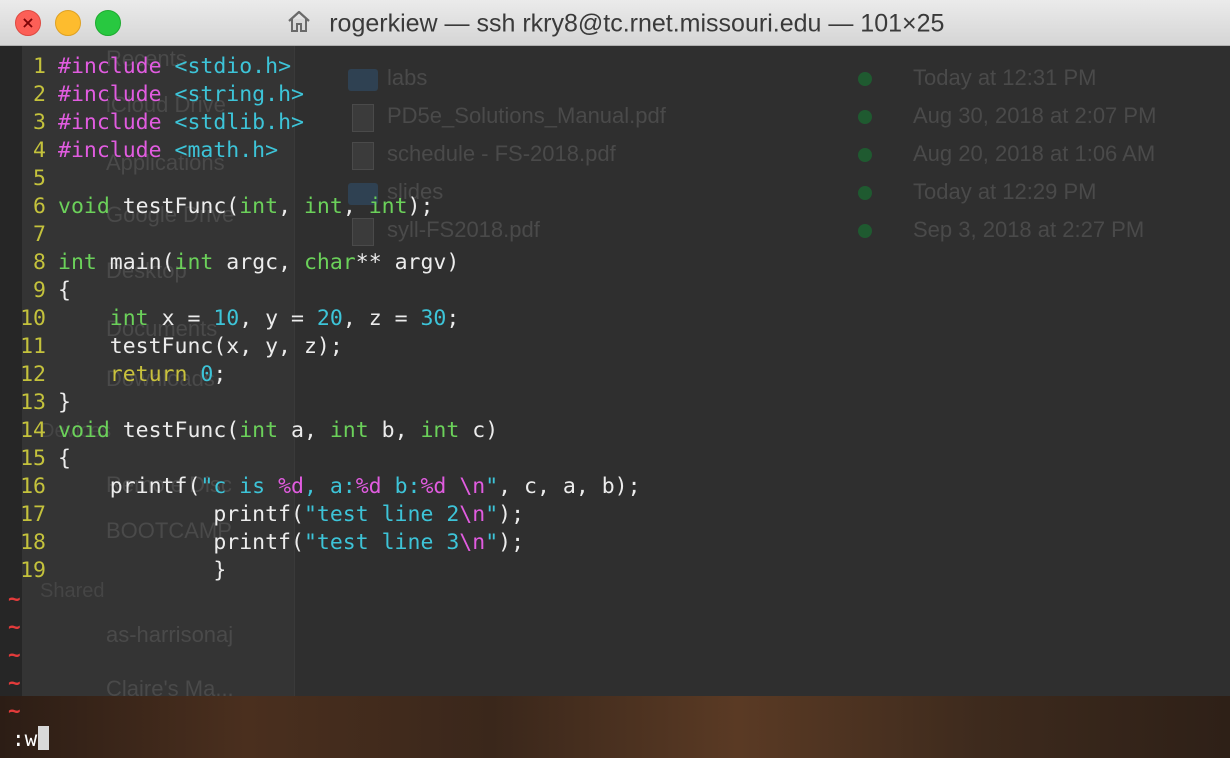  I want to click on code-line: 19 }, so click(615, 571).